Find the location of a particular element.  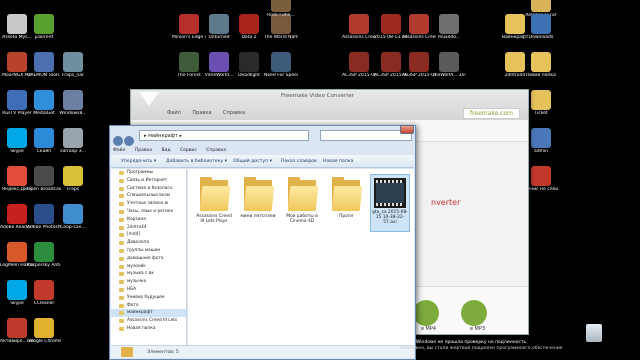

new-folder-button: Новая папка is located at coordinates (338, 161).